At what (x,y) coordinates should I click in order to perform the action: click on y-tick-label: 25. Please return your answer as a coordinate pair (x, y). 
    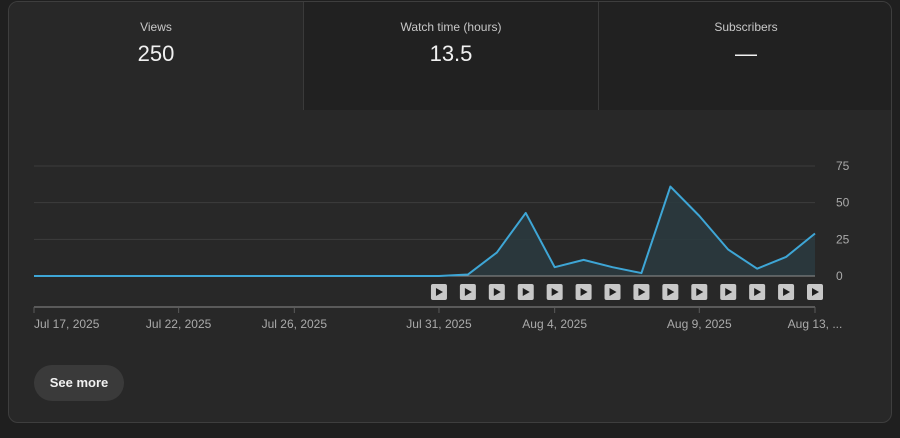
    Looking at the image, I should click on (843, 239).